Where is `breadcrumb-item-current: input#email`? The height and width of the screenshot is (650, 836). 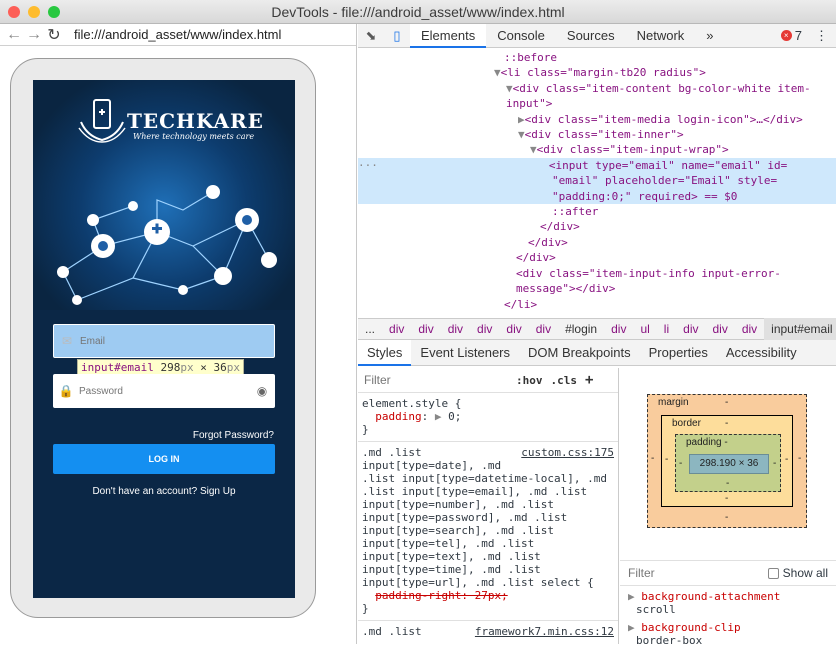
breadcrumb-item-current: input#email is located at coordinates (800, 329).